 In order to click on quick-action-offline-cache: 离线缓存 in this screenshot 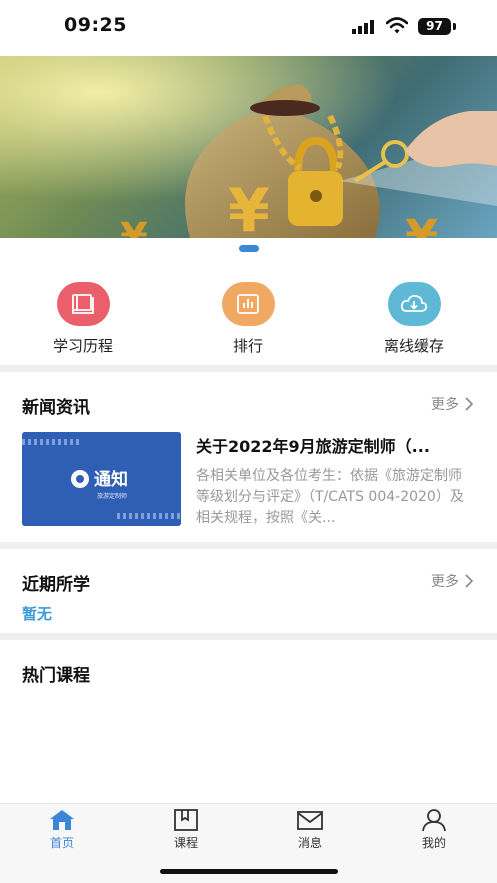, I will do `click(414, 319)`.